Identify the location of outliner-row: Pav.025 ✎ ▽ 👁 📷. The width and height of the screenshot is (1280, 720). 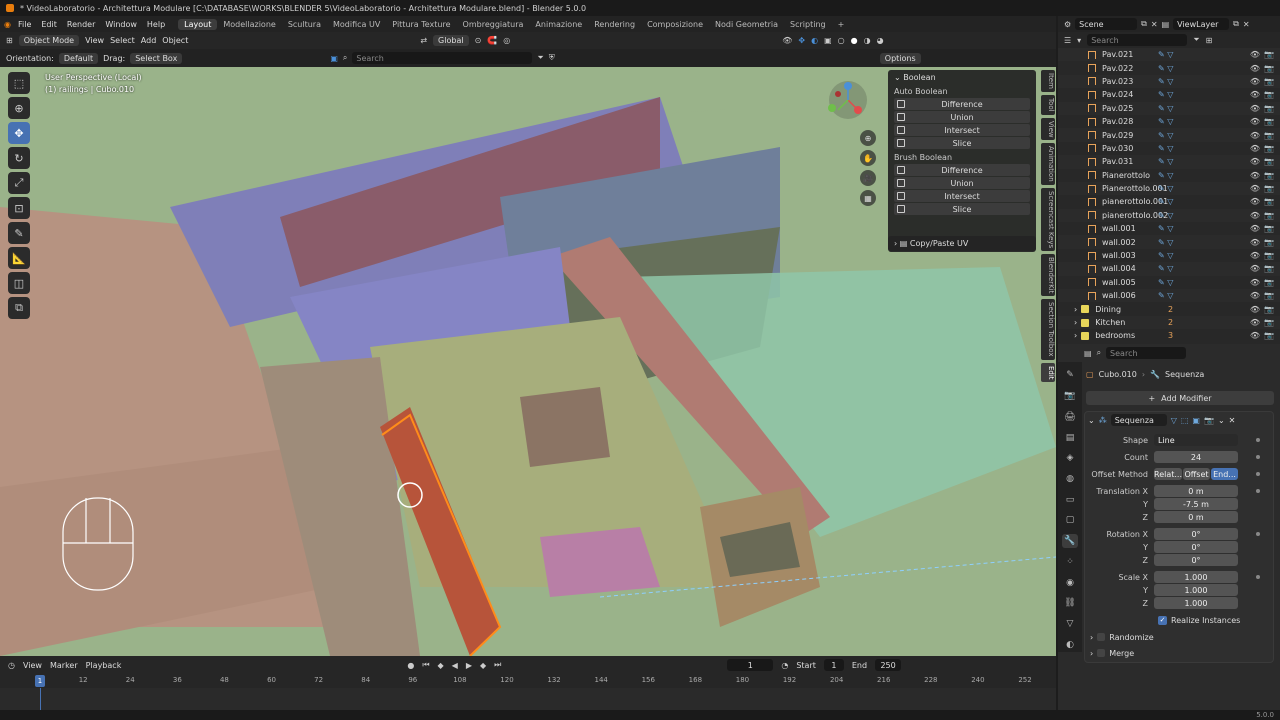
(1169, 108).